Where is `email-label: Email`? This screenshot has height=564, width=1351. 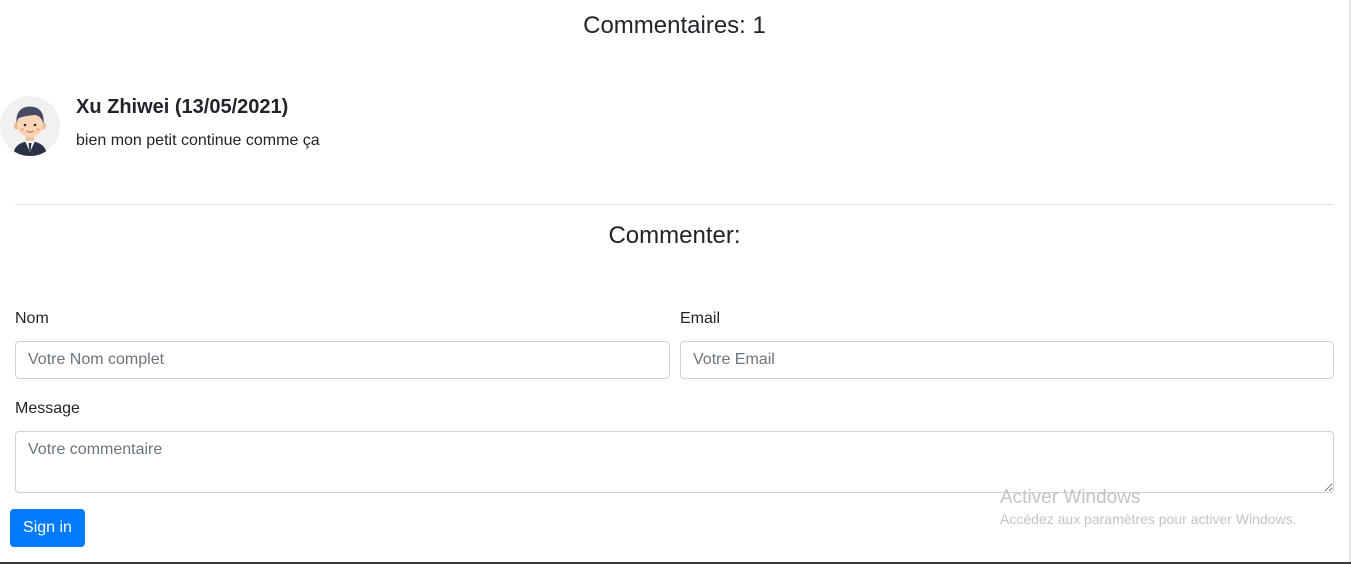 email-label: Email is located at coordinates (700, 318).